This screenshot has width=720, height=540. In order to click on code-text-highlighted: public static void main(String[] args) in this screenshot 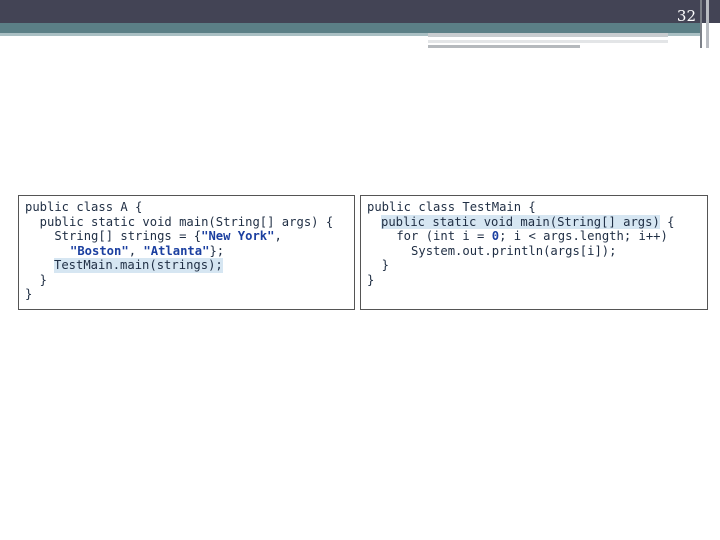, I will do `click(520, 221)`.